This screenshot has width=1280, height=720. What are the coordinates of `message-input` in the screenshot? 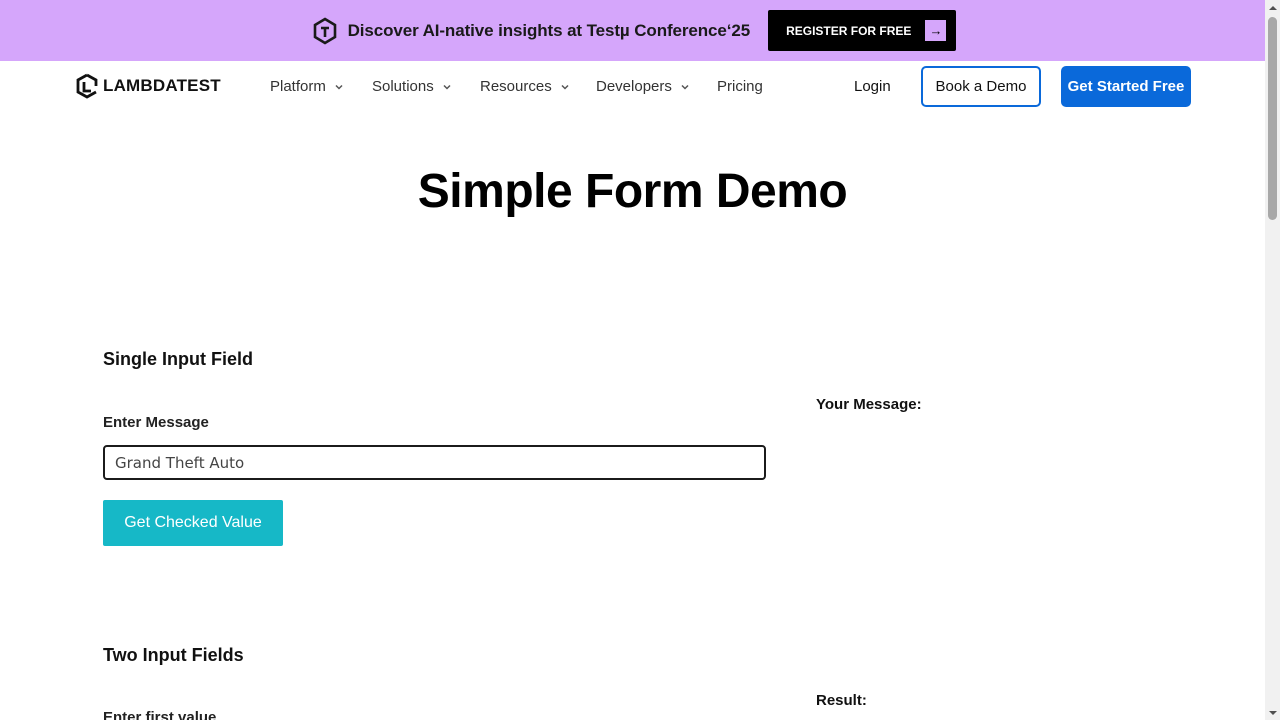 It's located at (434, 462).